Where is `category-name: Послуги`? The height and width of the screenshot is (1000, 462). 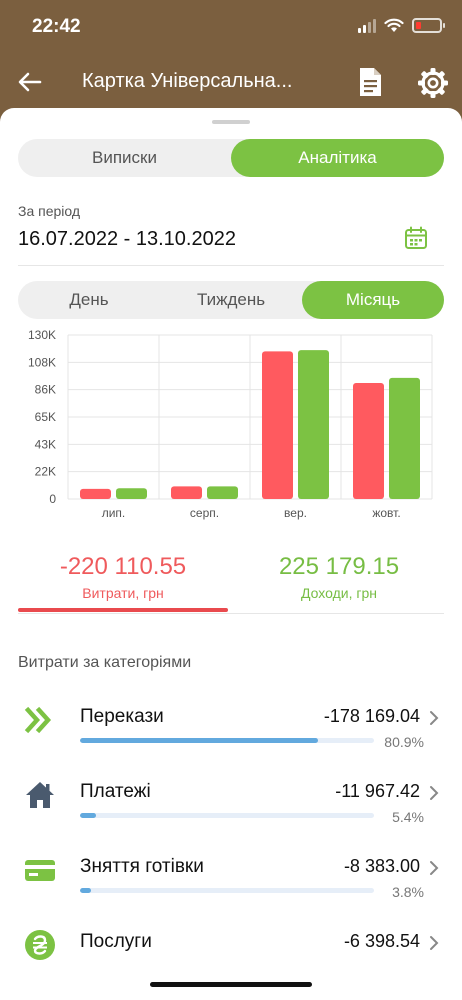 category-name: Послуги is located at coordinates (116, 941).